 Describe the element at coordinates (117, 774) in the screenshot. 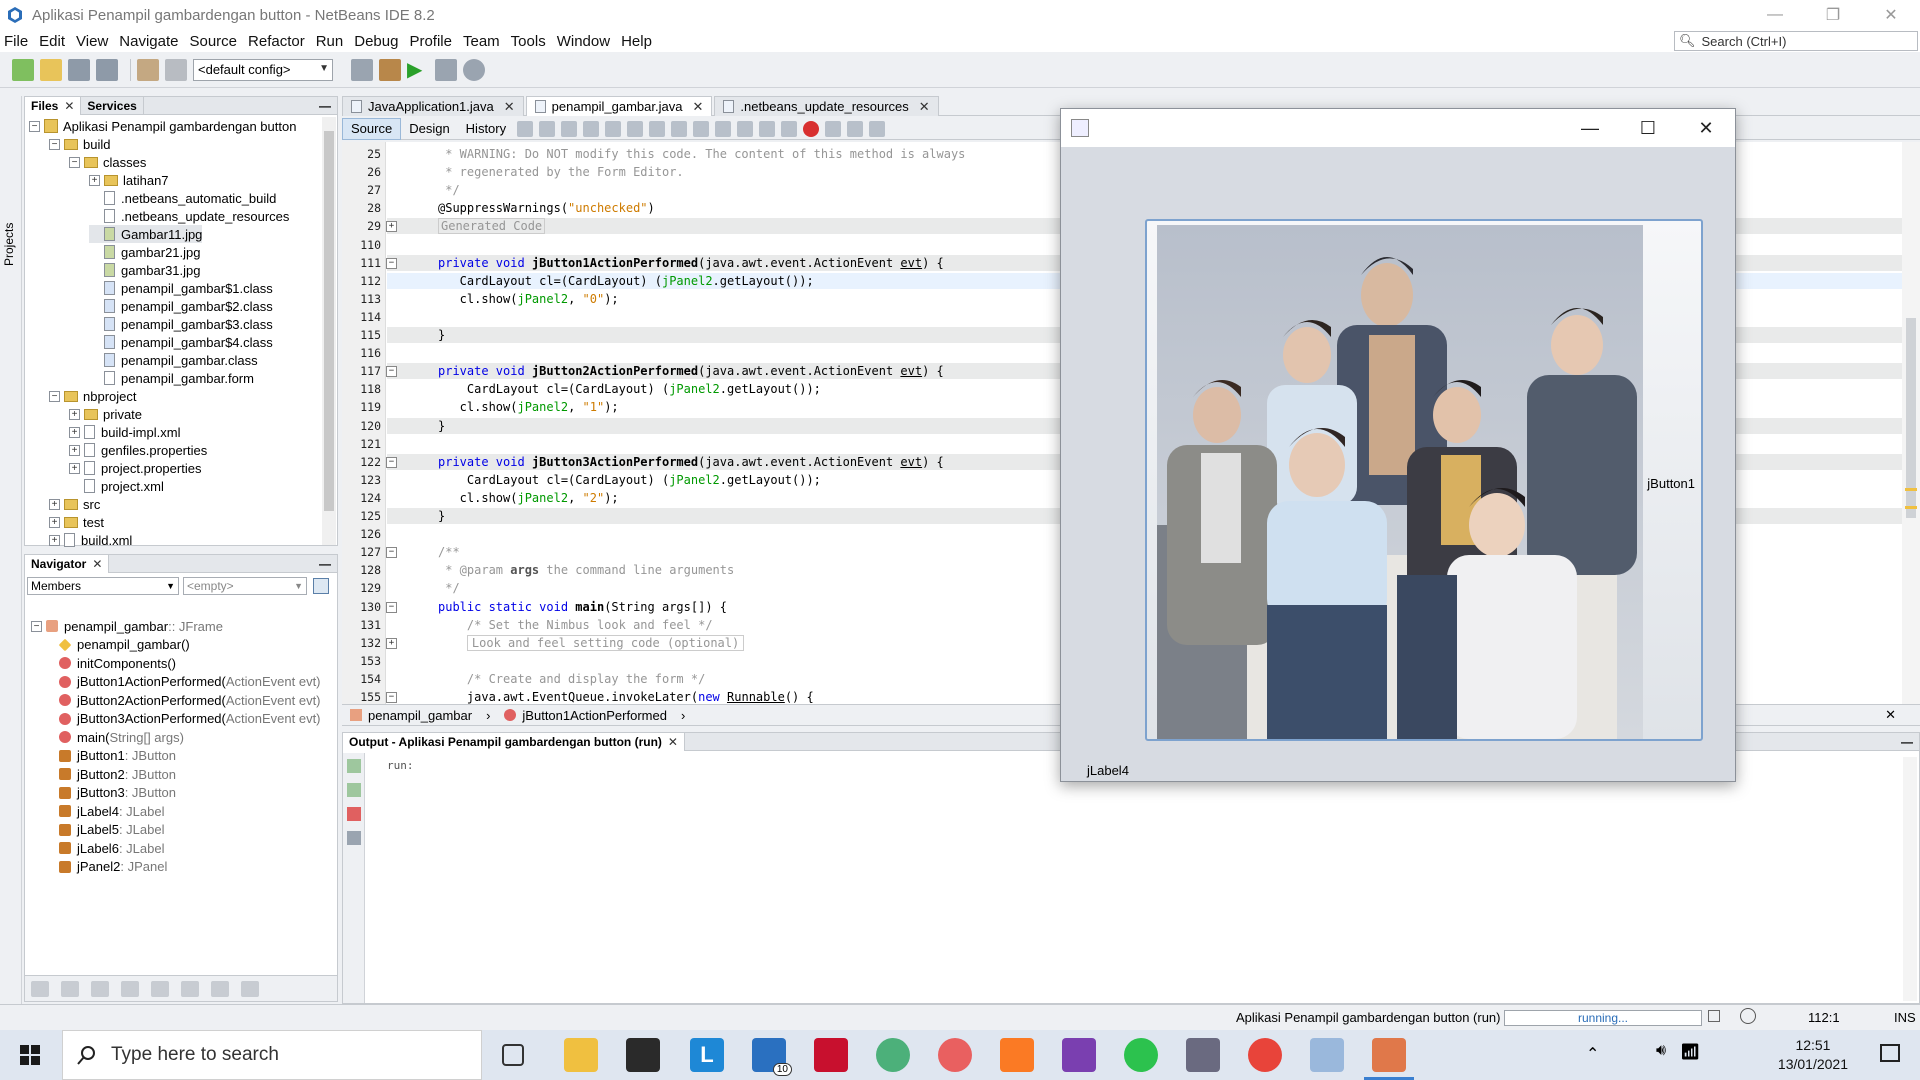

I see `navigator-item: jButton2 : JButton` at that location.